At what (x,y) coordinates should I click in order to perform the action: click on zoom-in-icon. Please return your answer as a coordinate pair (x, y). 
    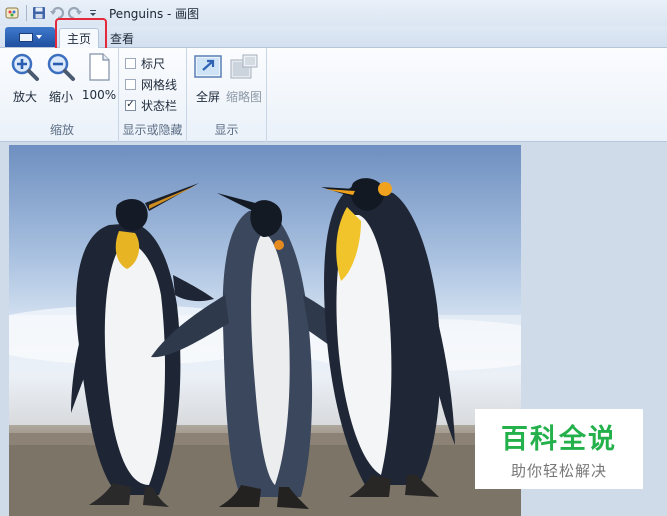
    Looking at the image, I should click on (25, 67).